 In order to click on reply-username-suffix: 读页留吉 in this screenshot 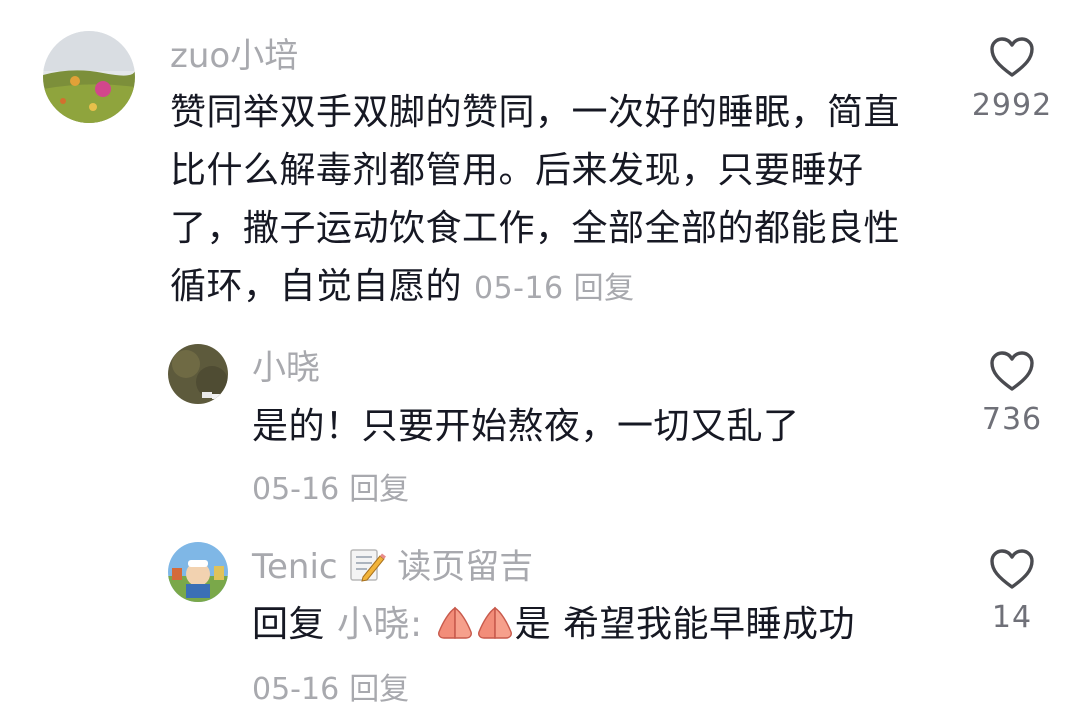, I will do `click(465, 567)`.